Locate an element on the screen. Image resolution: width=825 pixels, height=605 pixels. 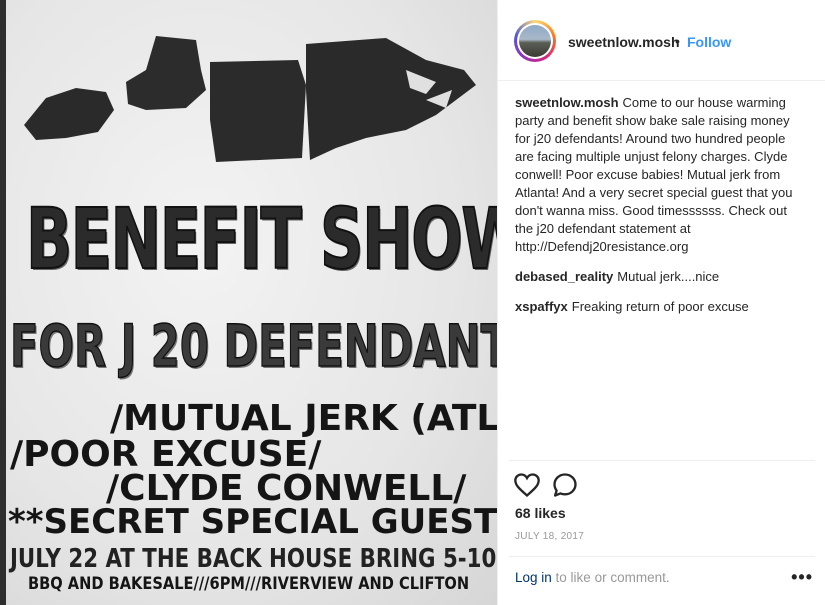
post-date: JULY 18, 2017 is located at coordinates (549, 536).